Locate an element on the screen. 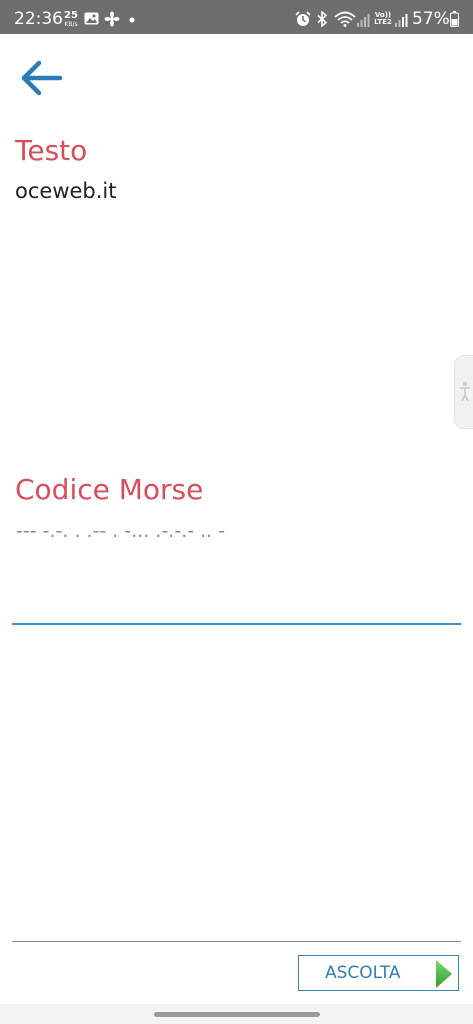 Image resolution: width=473 pixels, height=1024 pixels. listen-button: ASCOLTA is located at coordinates (378, 973).